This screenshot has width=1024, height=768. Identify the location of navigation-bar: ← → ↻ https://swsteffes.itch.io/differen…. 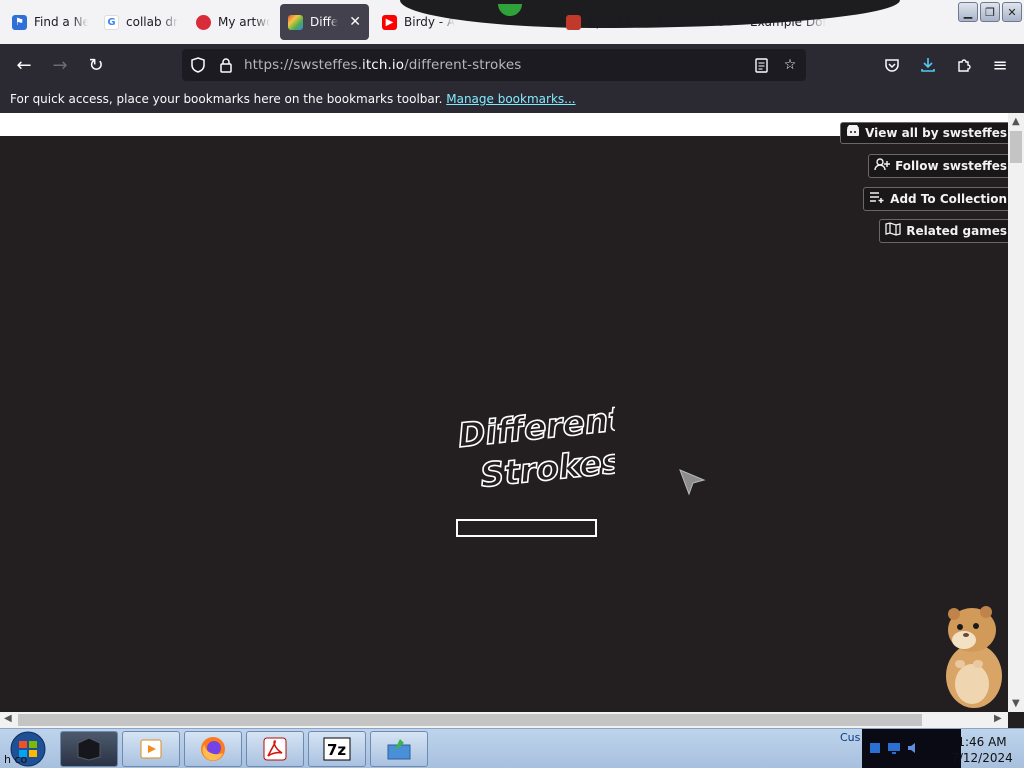
(512, 65).